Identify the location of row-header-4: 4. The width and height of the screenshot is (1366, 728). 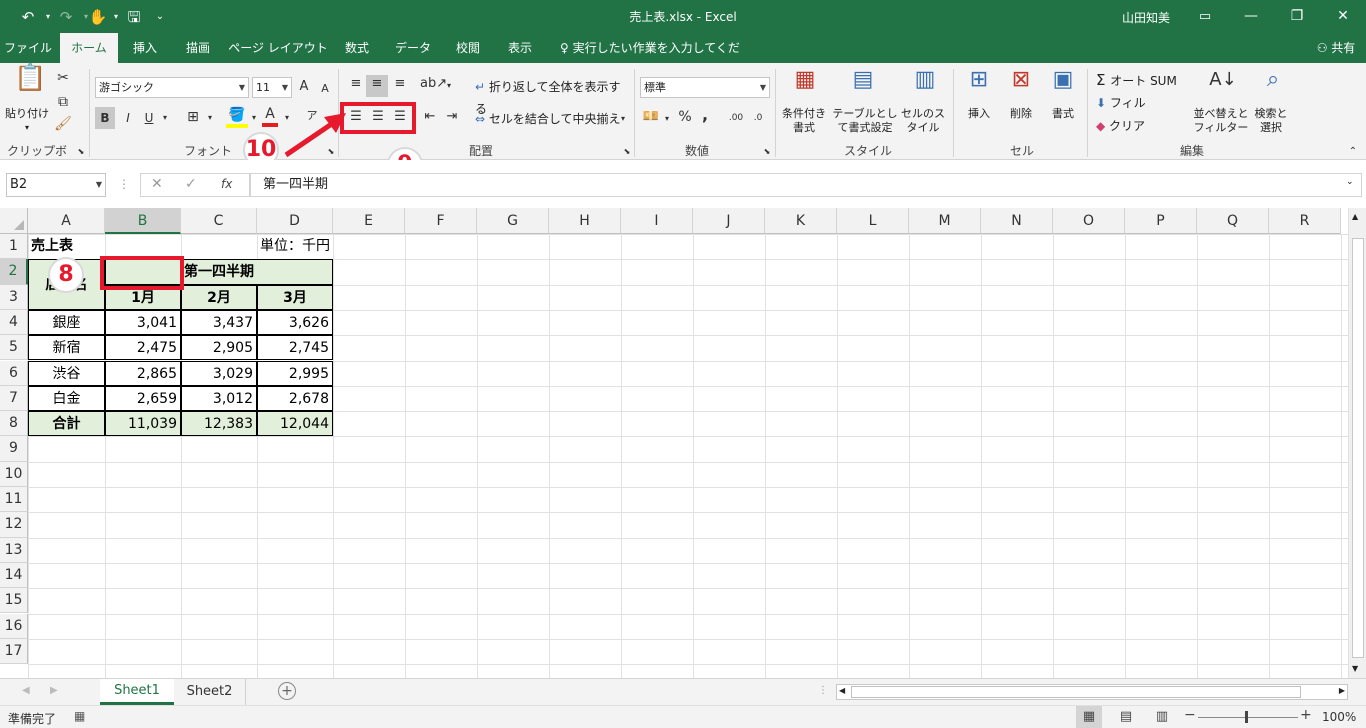
(14, 322).